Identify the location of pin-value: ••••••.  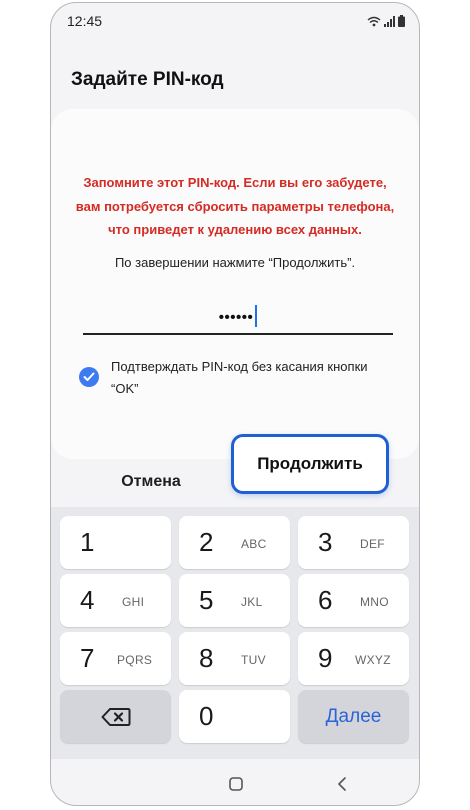
(238, 318).